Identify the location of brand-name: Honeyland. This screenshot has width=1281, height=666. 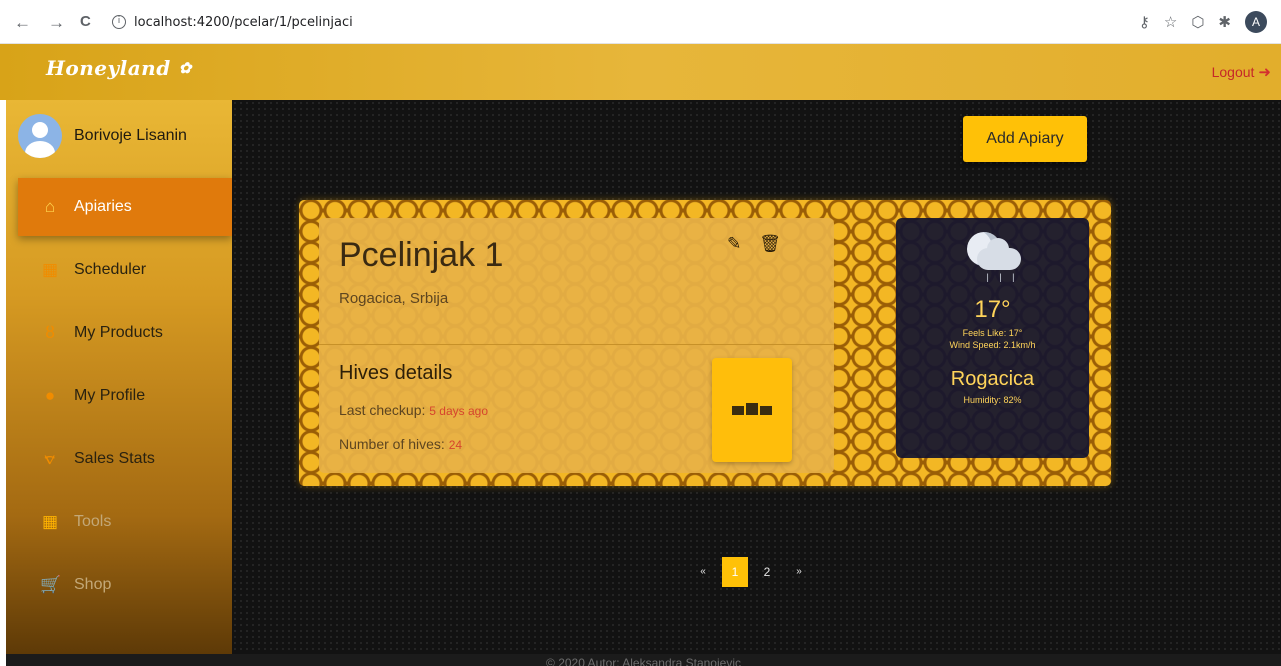
(108, 68).